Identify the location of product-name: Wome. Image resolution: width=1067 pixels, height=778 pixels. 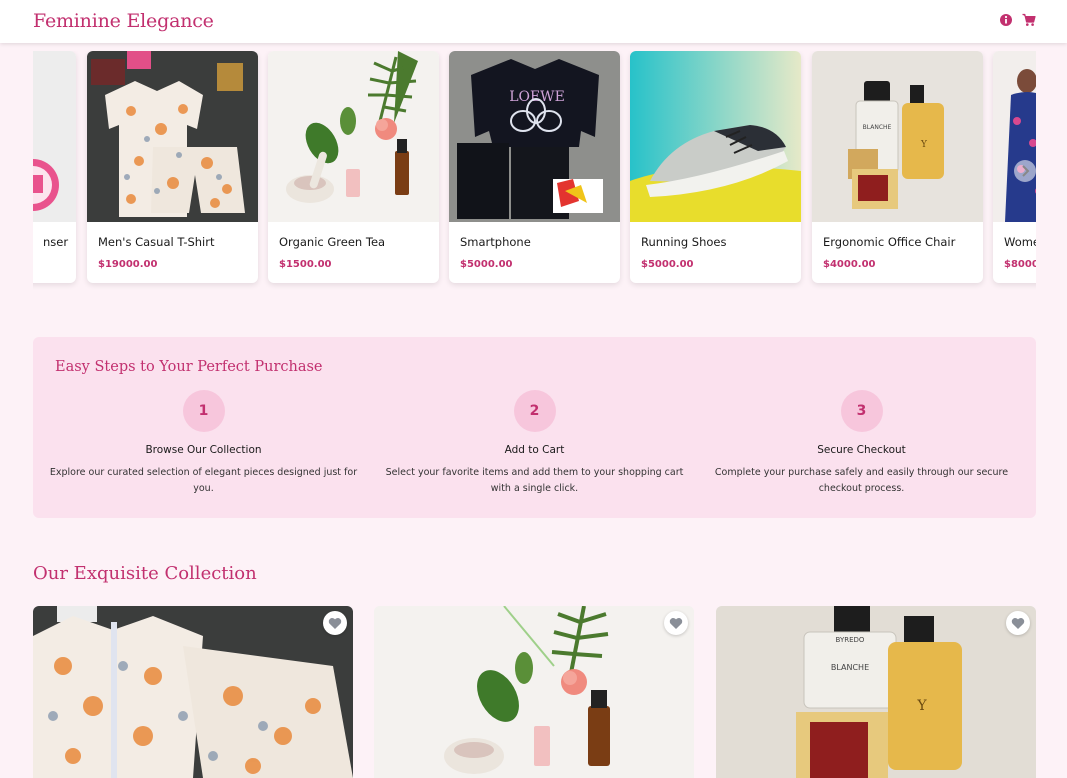
(1020, 242).